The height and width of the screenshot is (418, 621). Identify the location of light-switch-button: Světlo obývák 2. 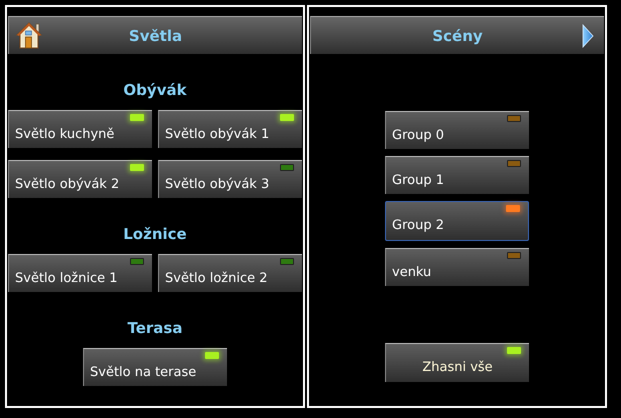
(80, 179).